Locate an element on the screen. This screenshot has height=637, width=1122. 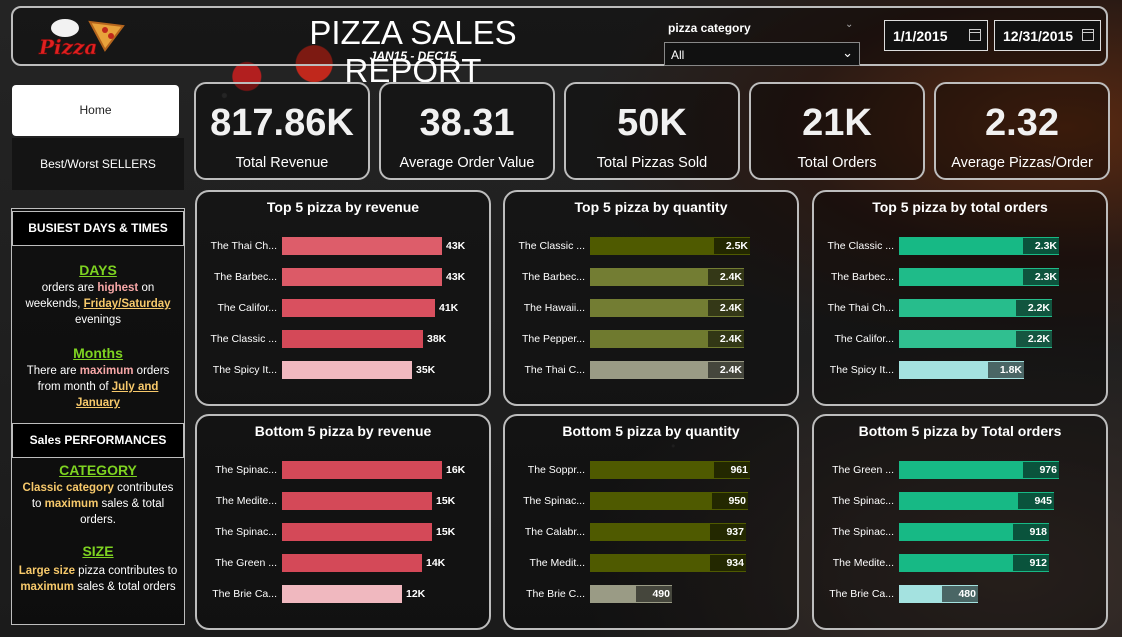
kpi-value: 50K is located at coordinates (652, 123).